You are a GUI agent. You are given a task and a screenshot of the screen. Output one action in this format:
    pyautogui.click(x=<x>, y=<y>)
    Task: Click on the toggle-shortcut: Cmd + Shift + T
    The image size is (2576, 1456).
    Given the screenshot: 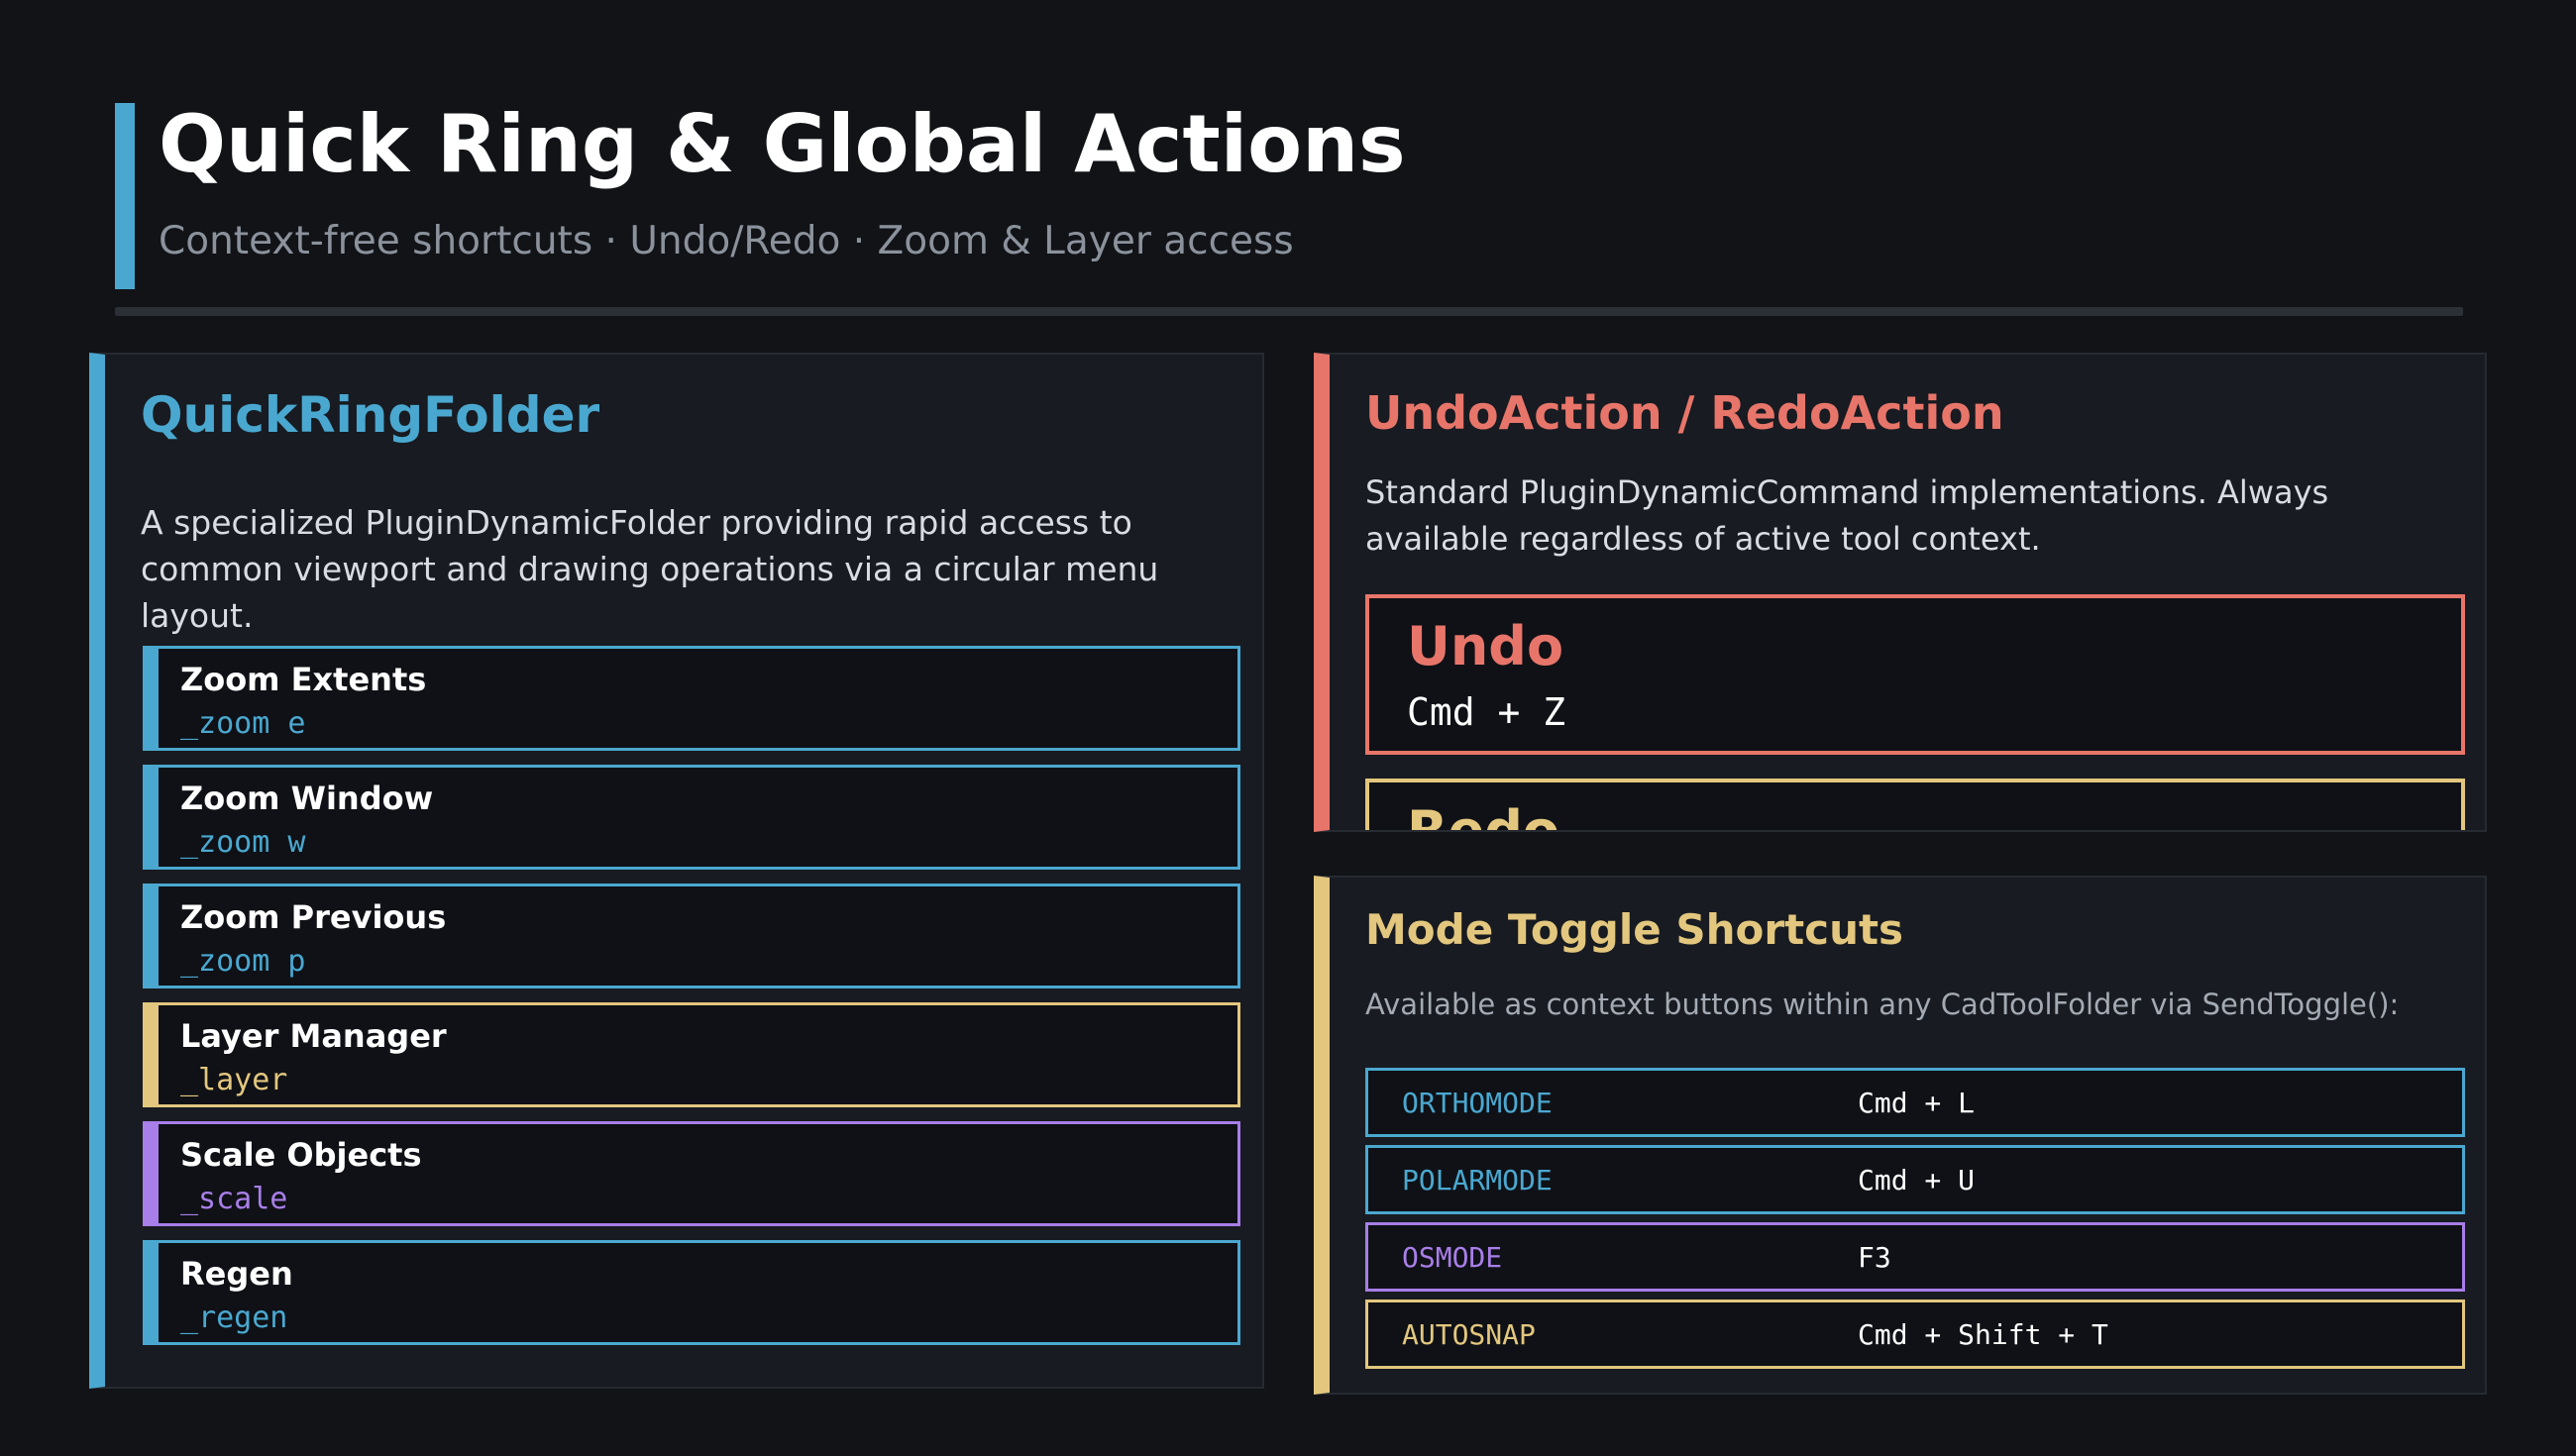 What is the action you would take?
    pyautogui.click(x=1983, y=1334)
    